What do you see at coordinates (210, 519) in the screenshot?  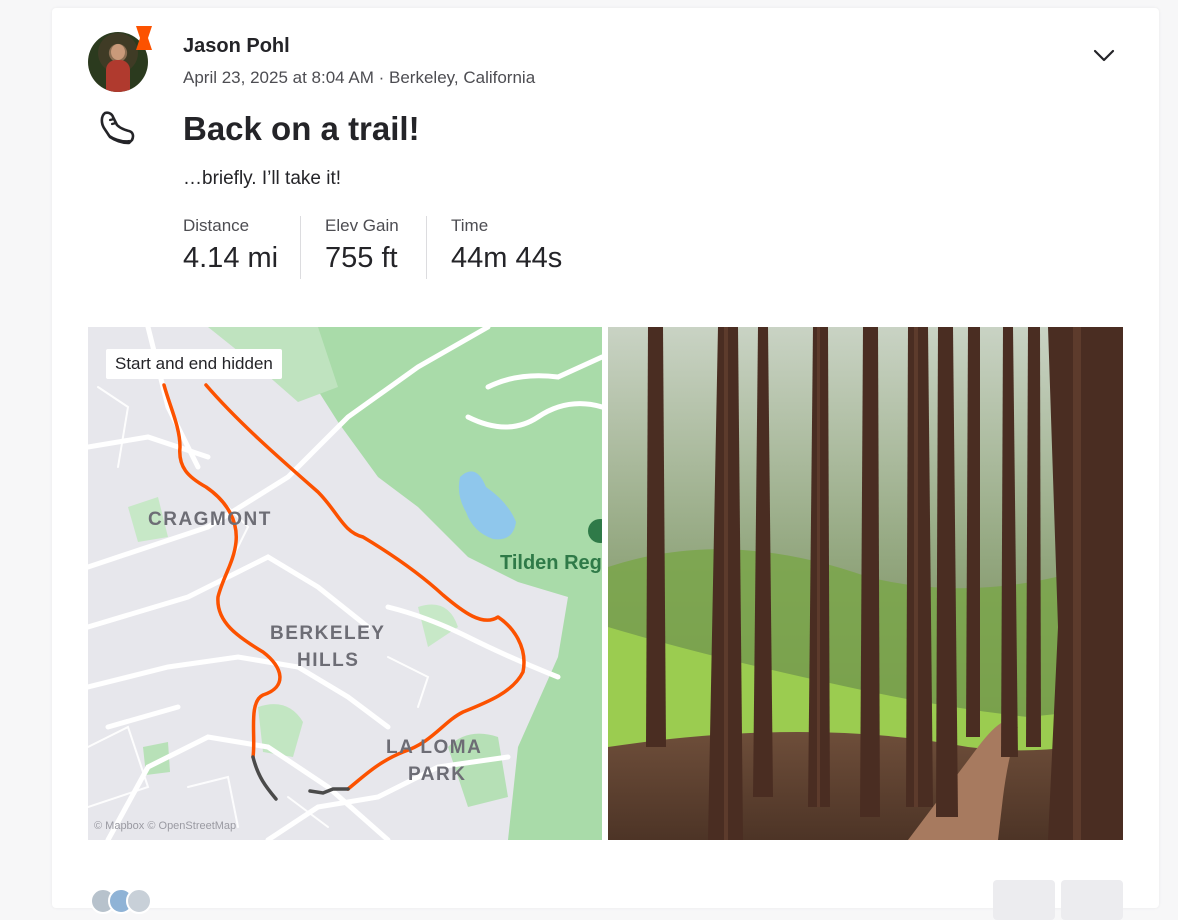 I see `map-label-cragmont: CRAGMONT` at bounding box center [210, 519].